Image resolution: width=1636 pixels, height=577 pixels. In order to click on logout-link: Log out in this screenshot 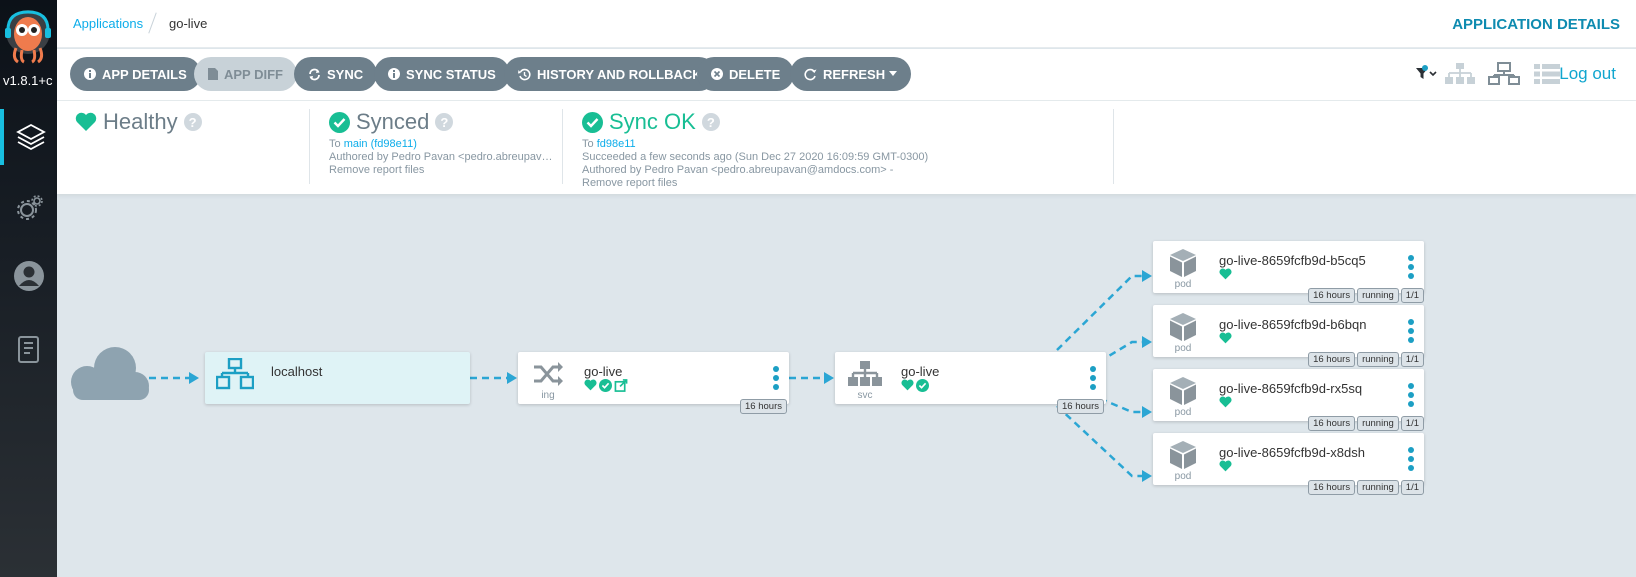, I will do `click(1587, 74)`.